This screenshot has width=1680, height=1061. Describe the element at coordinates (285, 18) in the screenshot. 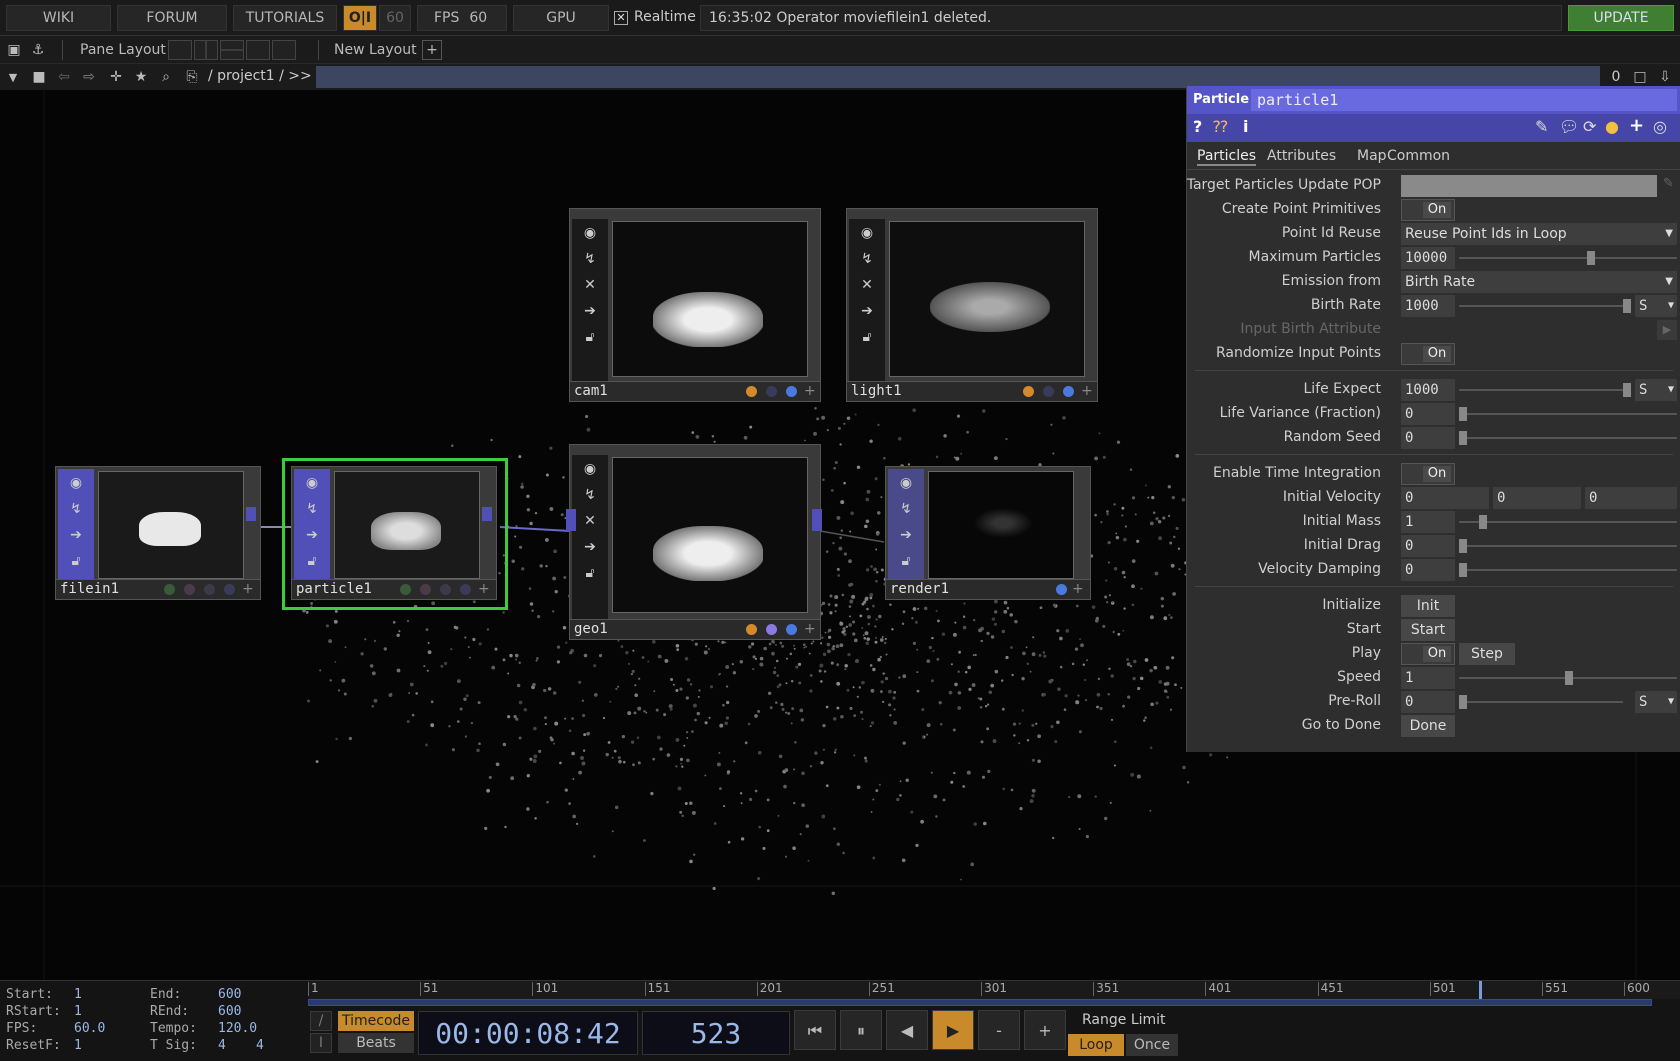

I see `tutorials-button: TUTORIALS` at that location.